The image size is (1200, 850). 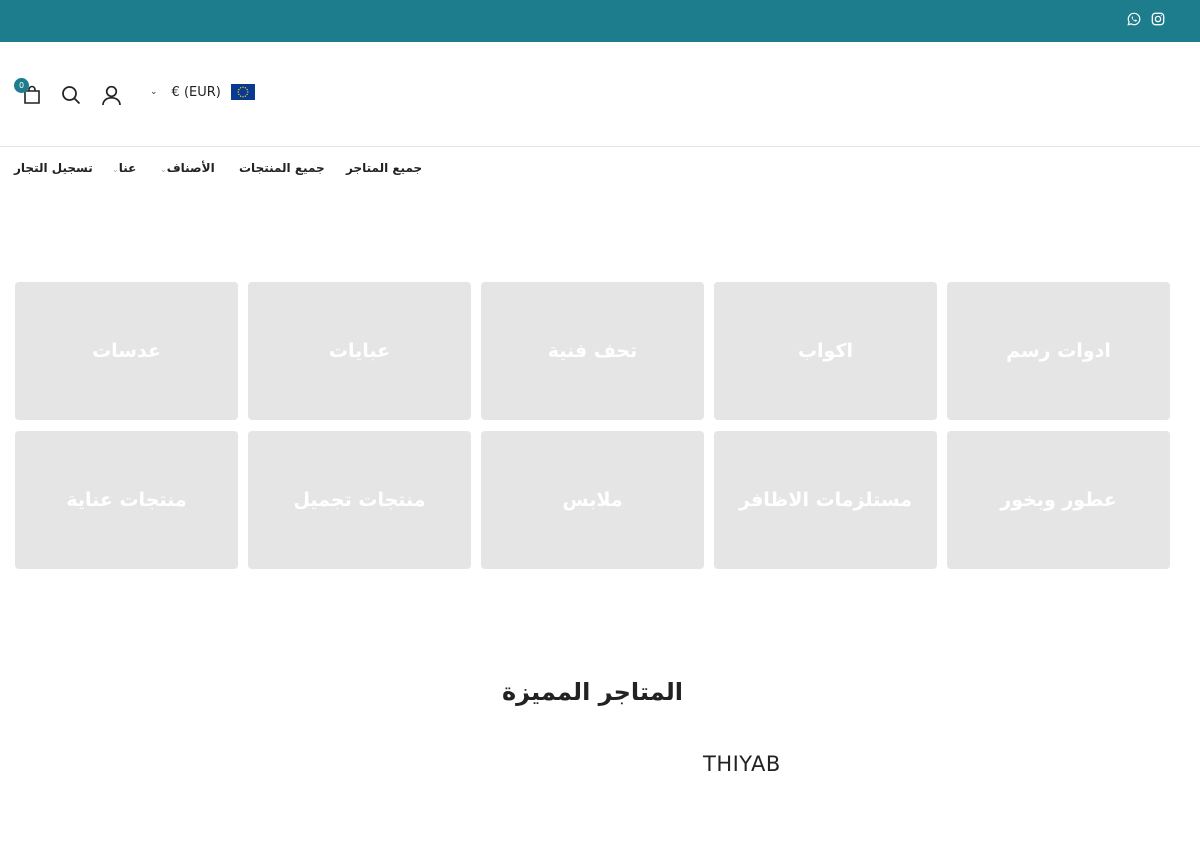 I want to click on search-icon, so click(x=71, y=95).